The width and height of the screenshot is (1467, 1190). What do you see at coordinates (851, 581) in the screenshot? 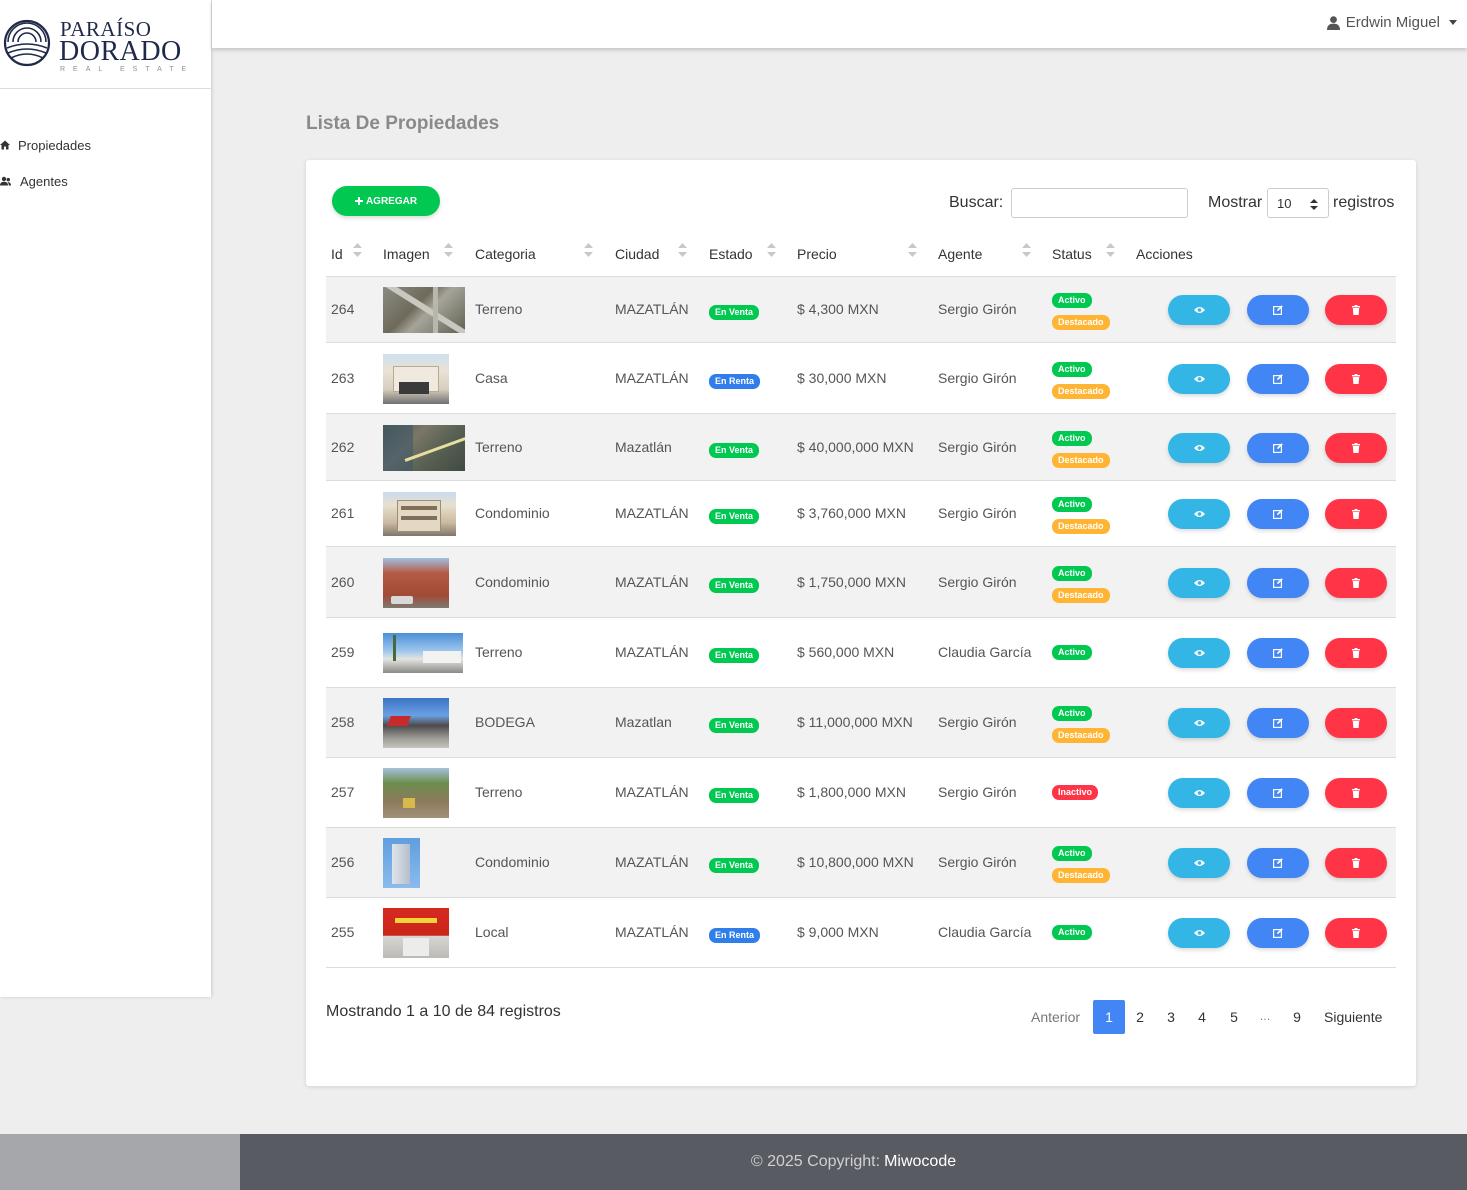
I see `cell-precio: $ 1,750,000 MXN` at bounding box center [851, 581].